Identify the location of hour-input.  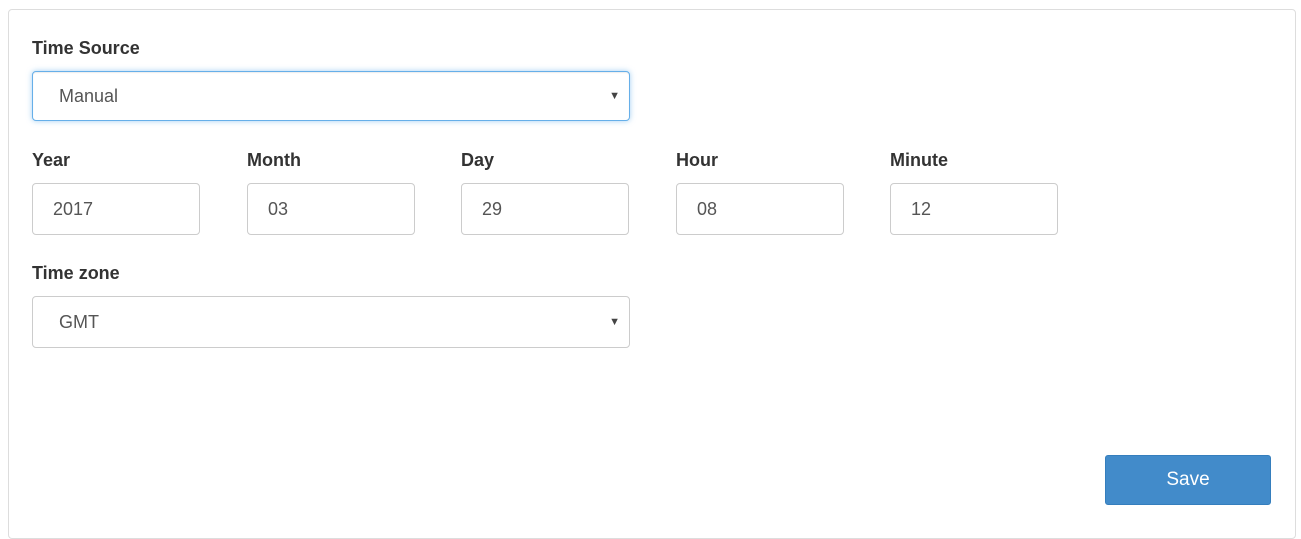
(760, 209).